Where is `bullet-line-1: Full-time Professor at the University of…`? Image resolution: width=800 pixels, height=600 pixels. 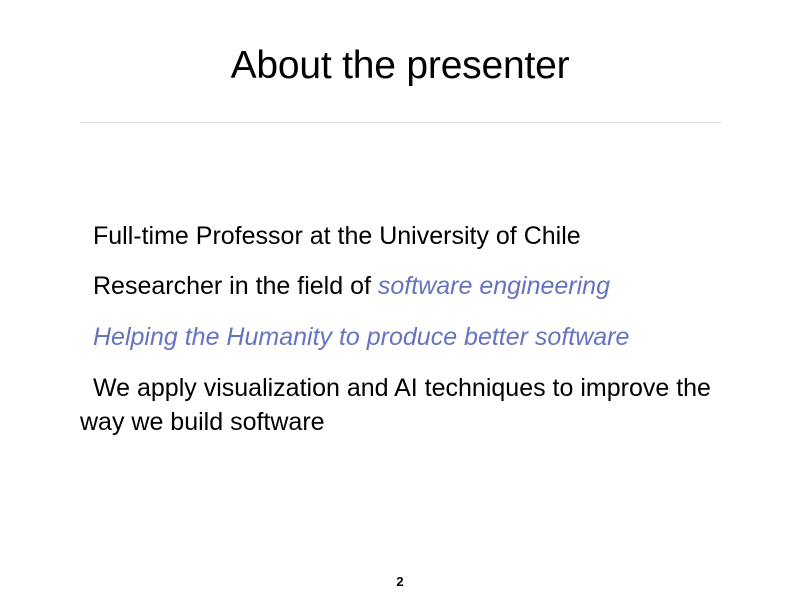 bullet-line-1: Full-time Professor at the University of… is located at coordinates (400, 236).